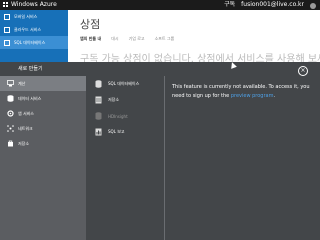 This screenshot has height=240, width=320. I want to click on category-label: 앱 서비스, so click(26, 113).